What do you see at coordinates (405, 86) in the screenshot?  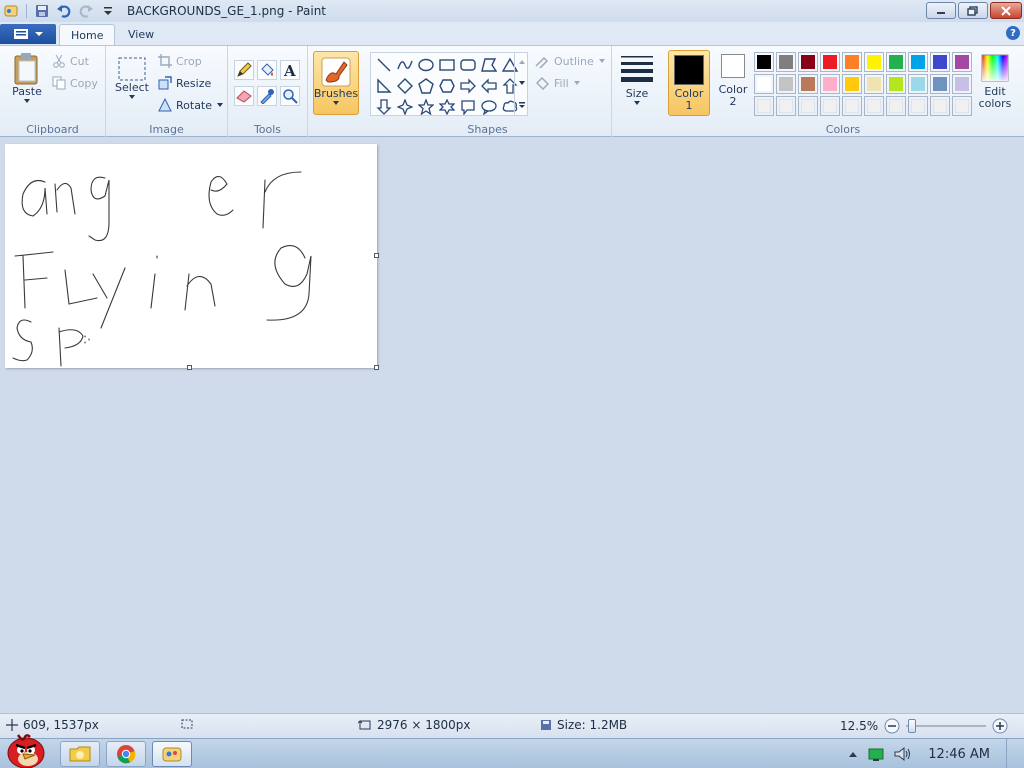 I see `diamond-shape-icon` at bounding box center [405, 86].